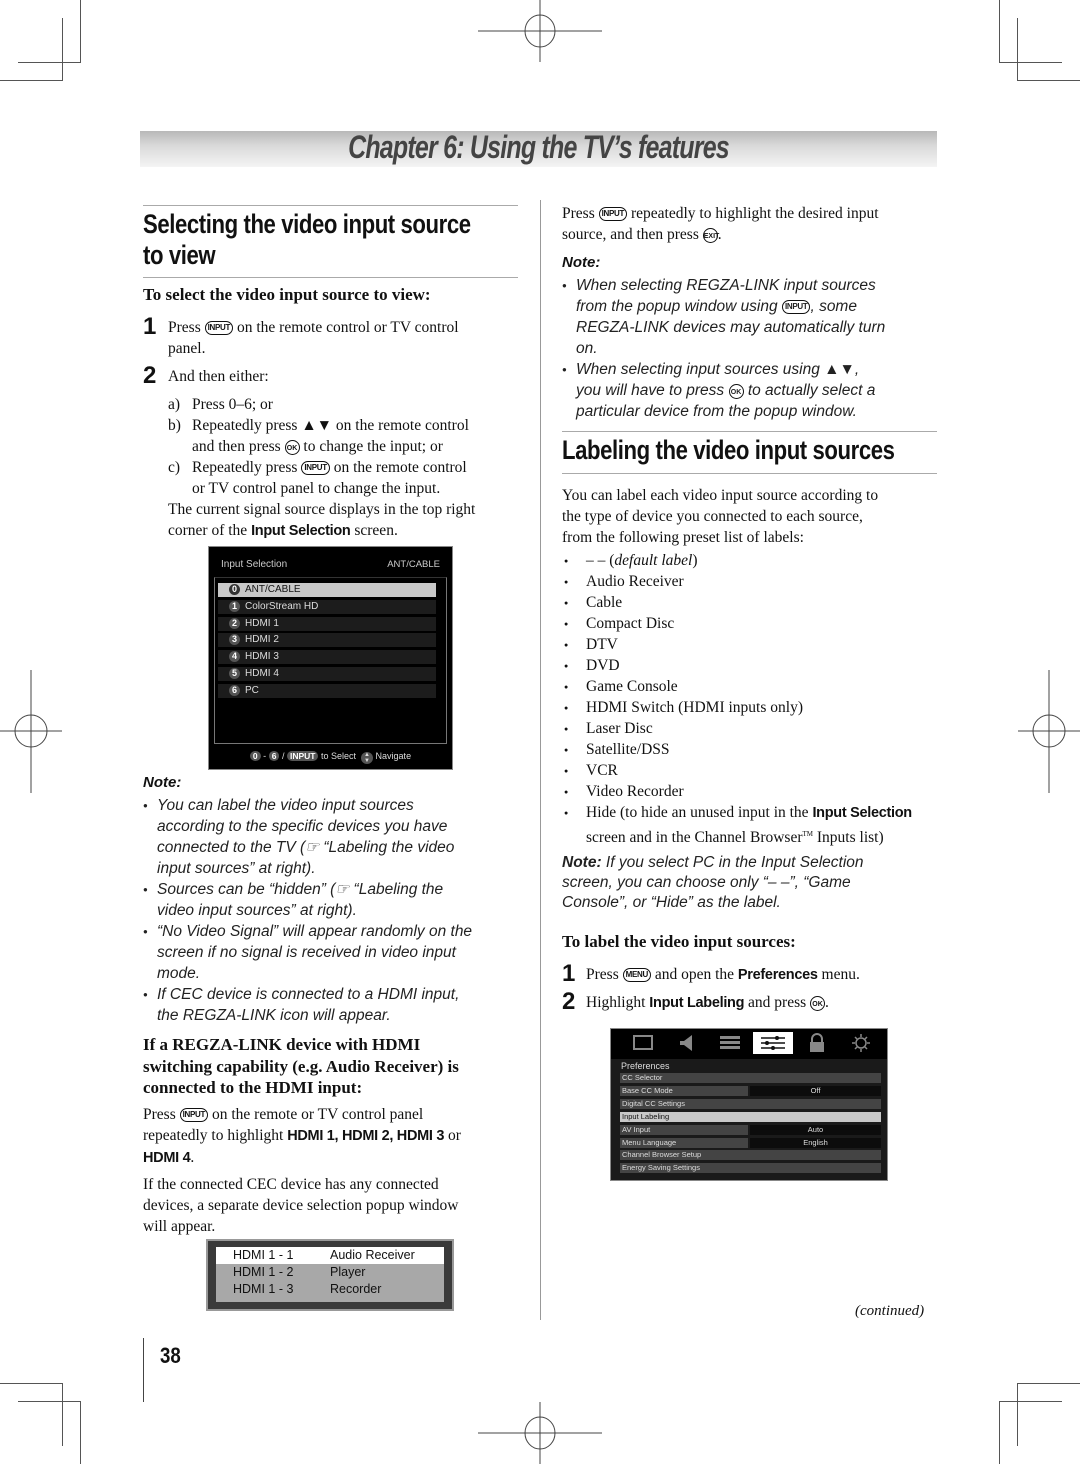 The height and width of the screenshot is (1464, 1080). I want to click on chapter-banner: Chapter 6: Using the TV’s features, so click(538, 148).